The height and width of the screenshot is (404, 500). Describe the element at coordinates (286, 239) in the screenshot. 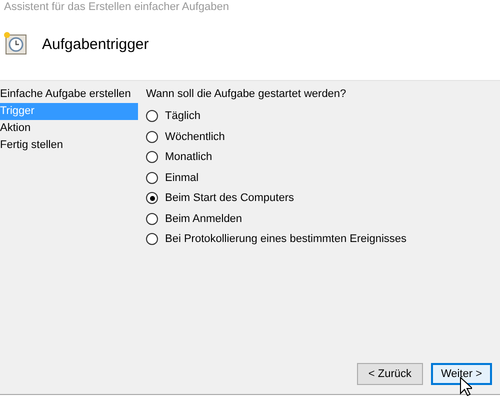

I see `option-label: Bei Protokollierung eines bestimmten Ereignisses` at that location.